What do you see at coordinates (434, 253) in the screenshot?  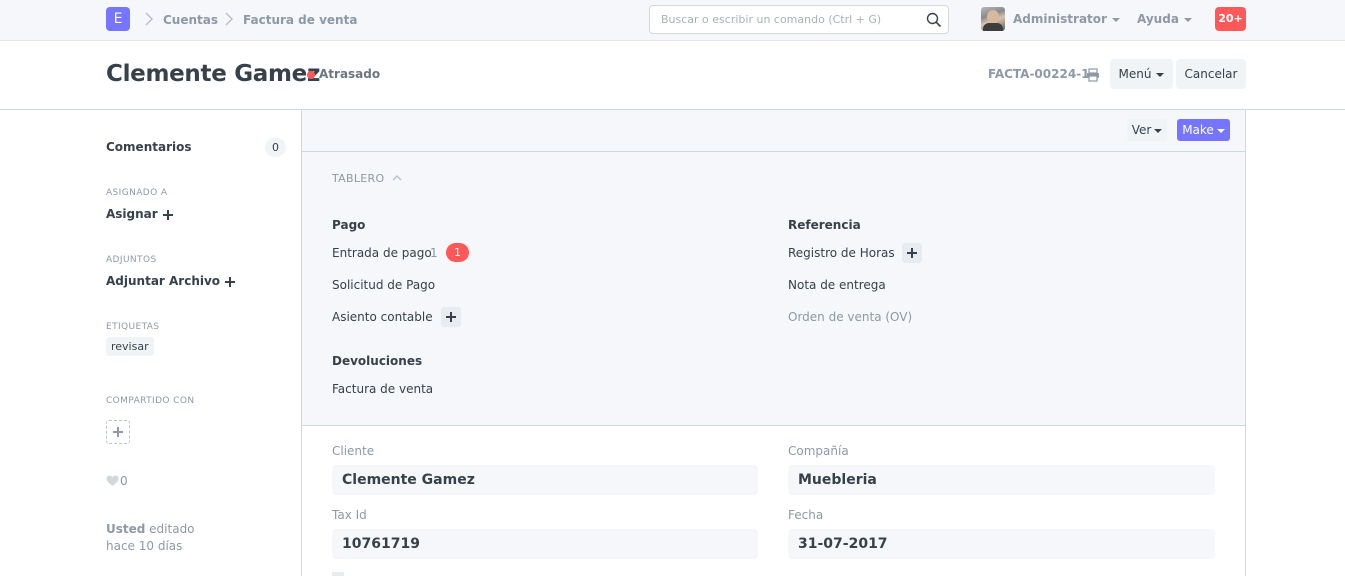 I see `entrada-de-pago-count: 1` at bounding box center [434, 253].